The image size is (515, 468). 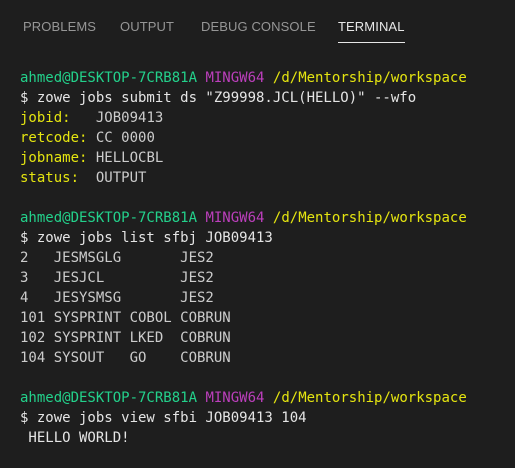 I want to click on spool-output-text: HELLO WORLD!, so click(x=75, y=438).